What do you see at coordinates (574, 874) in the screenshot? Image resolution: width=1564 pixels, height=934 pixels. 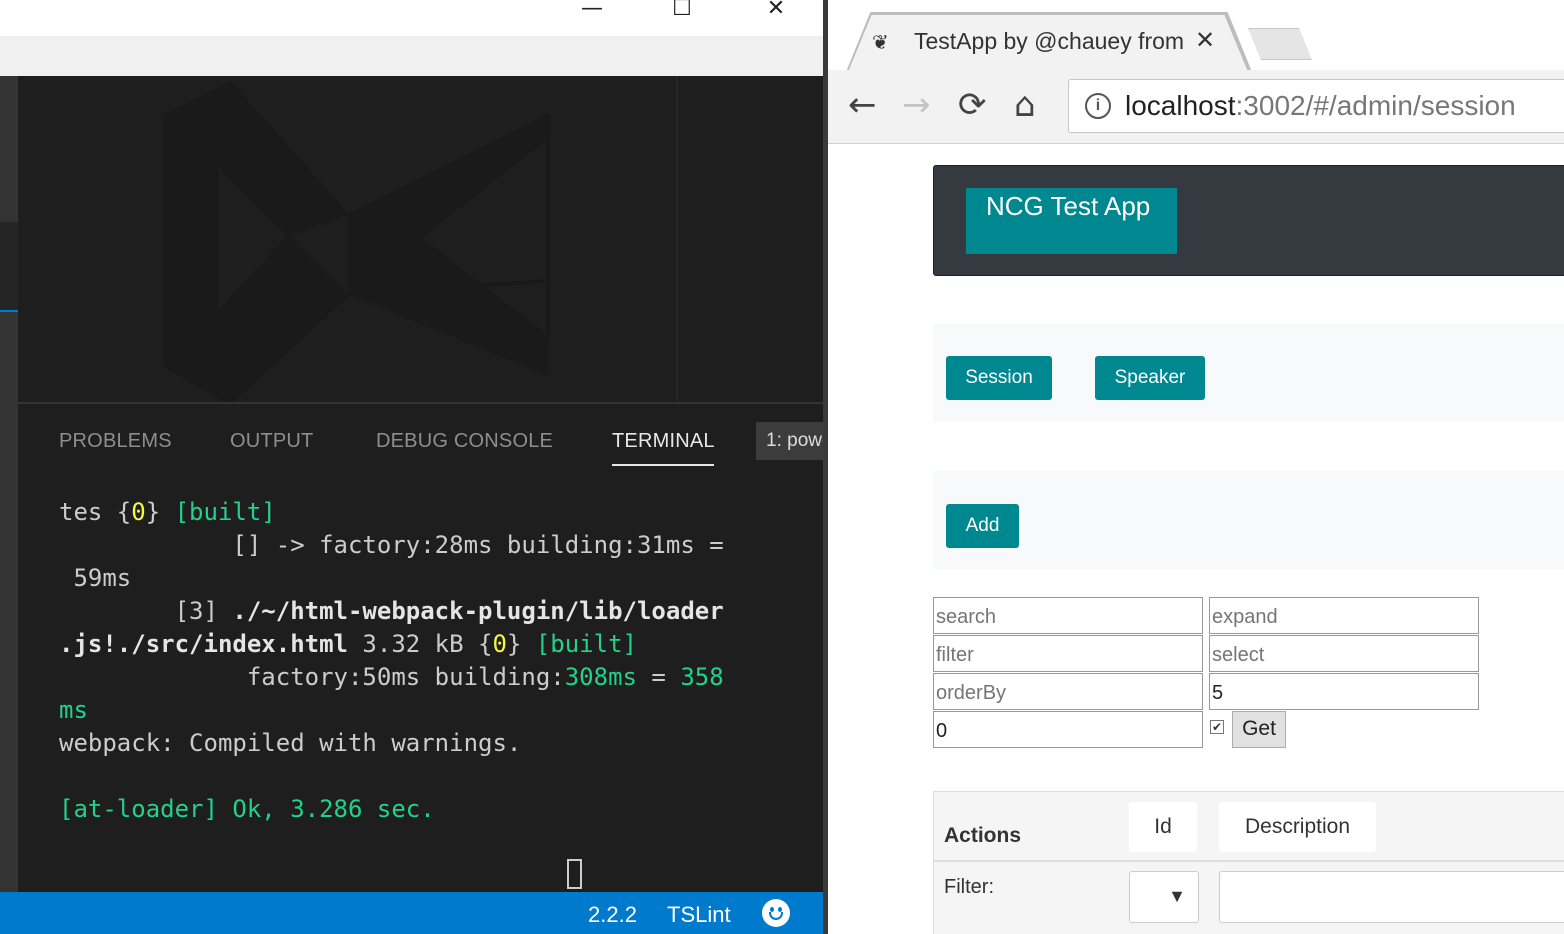 I see `terminal-cursor` at bounding box center [574, 874].